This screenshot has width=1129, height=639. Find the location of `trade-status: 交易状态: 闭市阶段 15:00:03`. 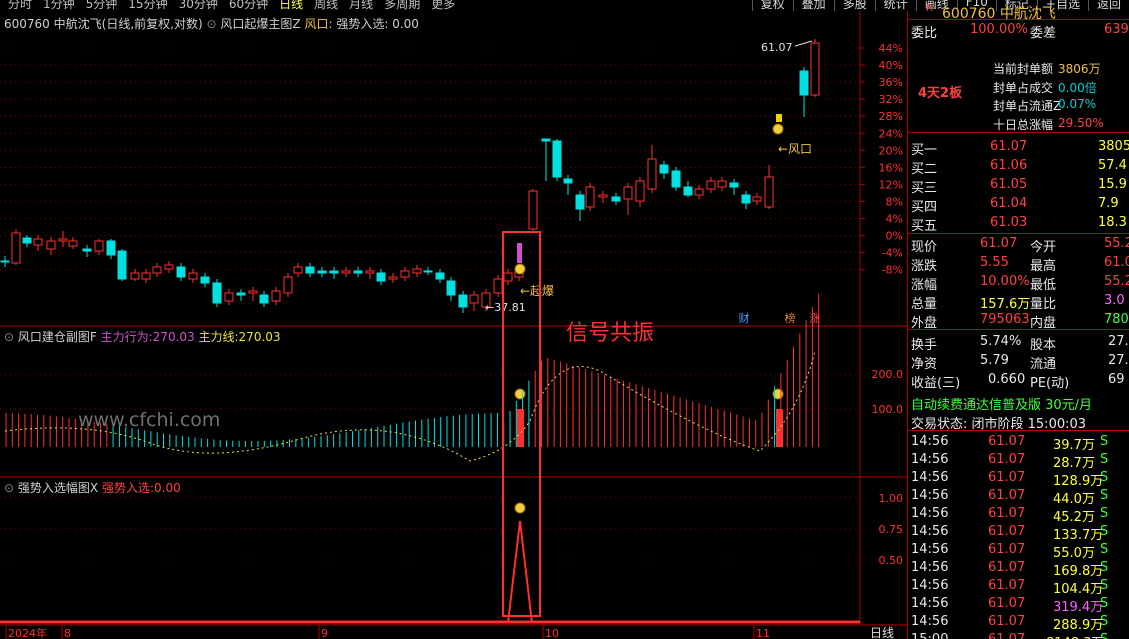

trade-status: 交易状态: 闭市阶段 15:00:03 is located at coordinates (999, 424).